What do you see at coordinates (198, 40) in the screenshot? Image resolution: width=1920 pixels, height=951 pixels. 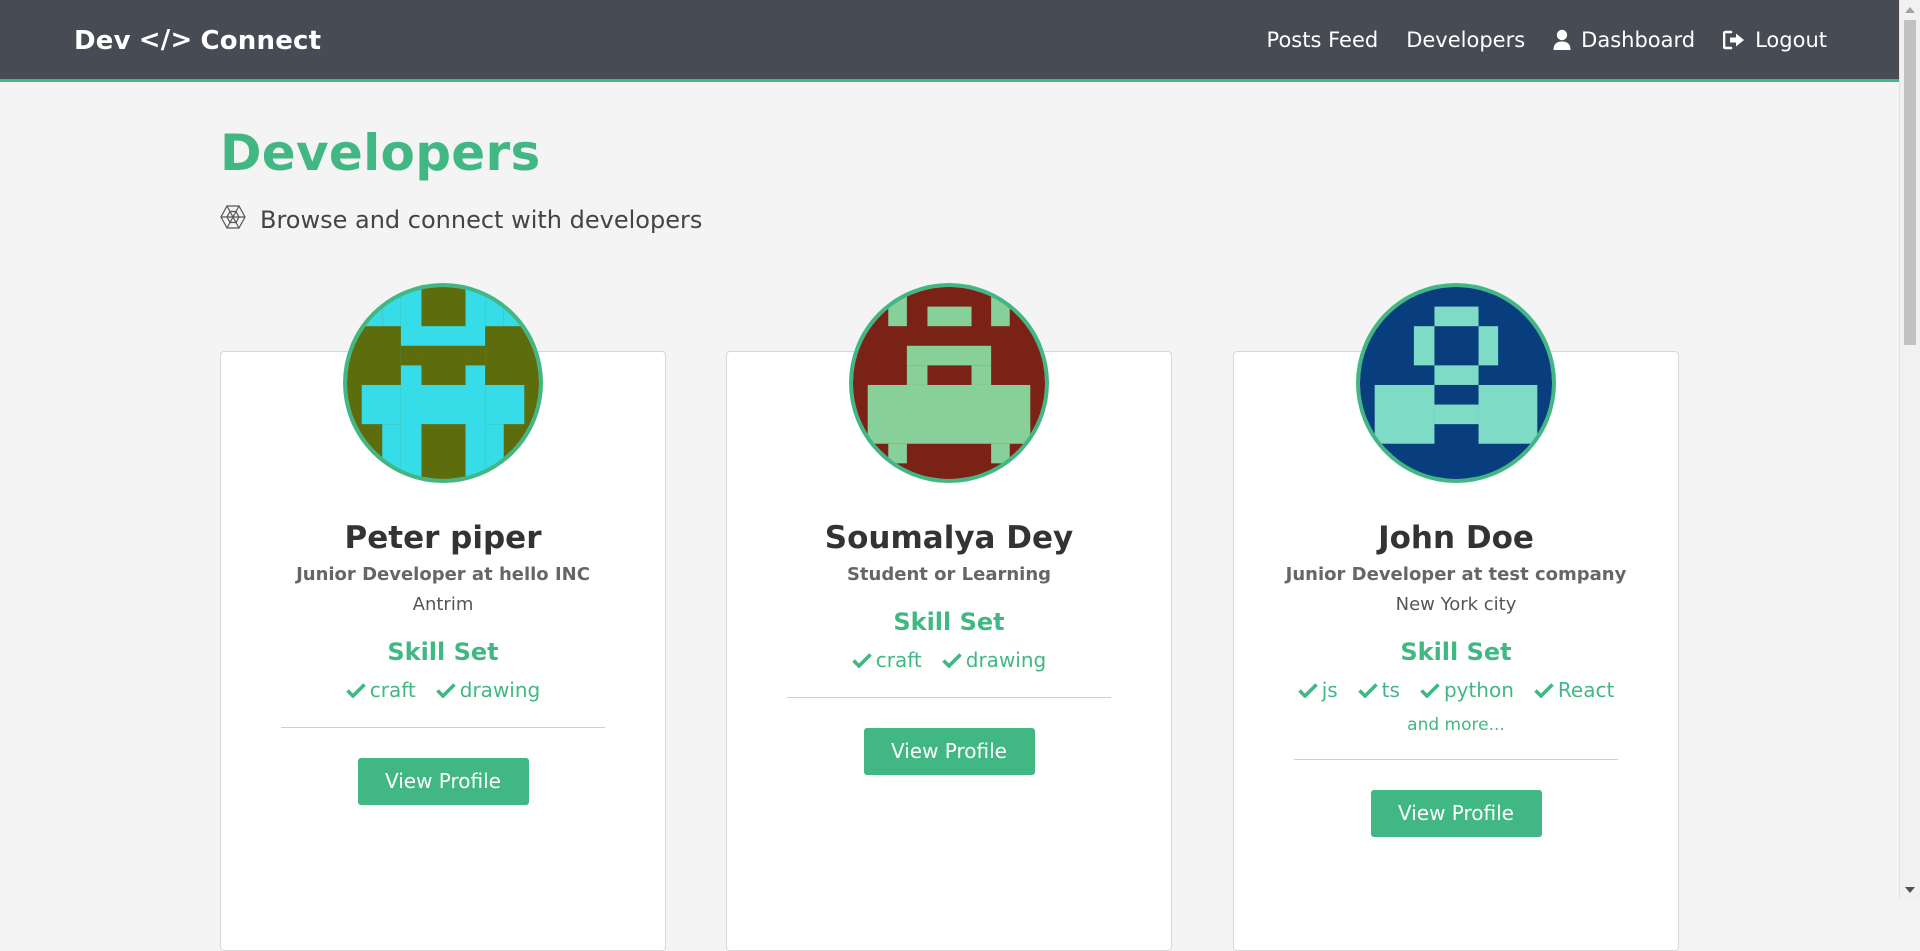 I see `brand-logo: Dev </> Connect` at bounding box center [198, 40].